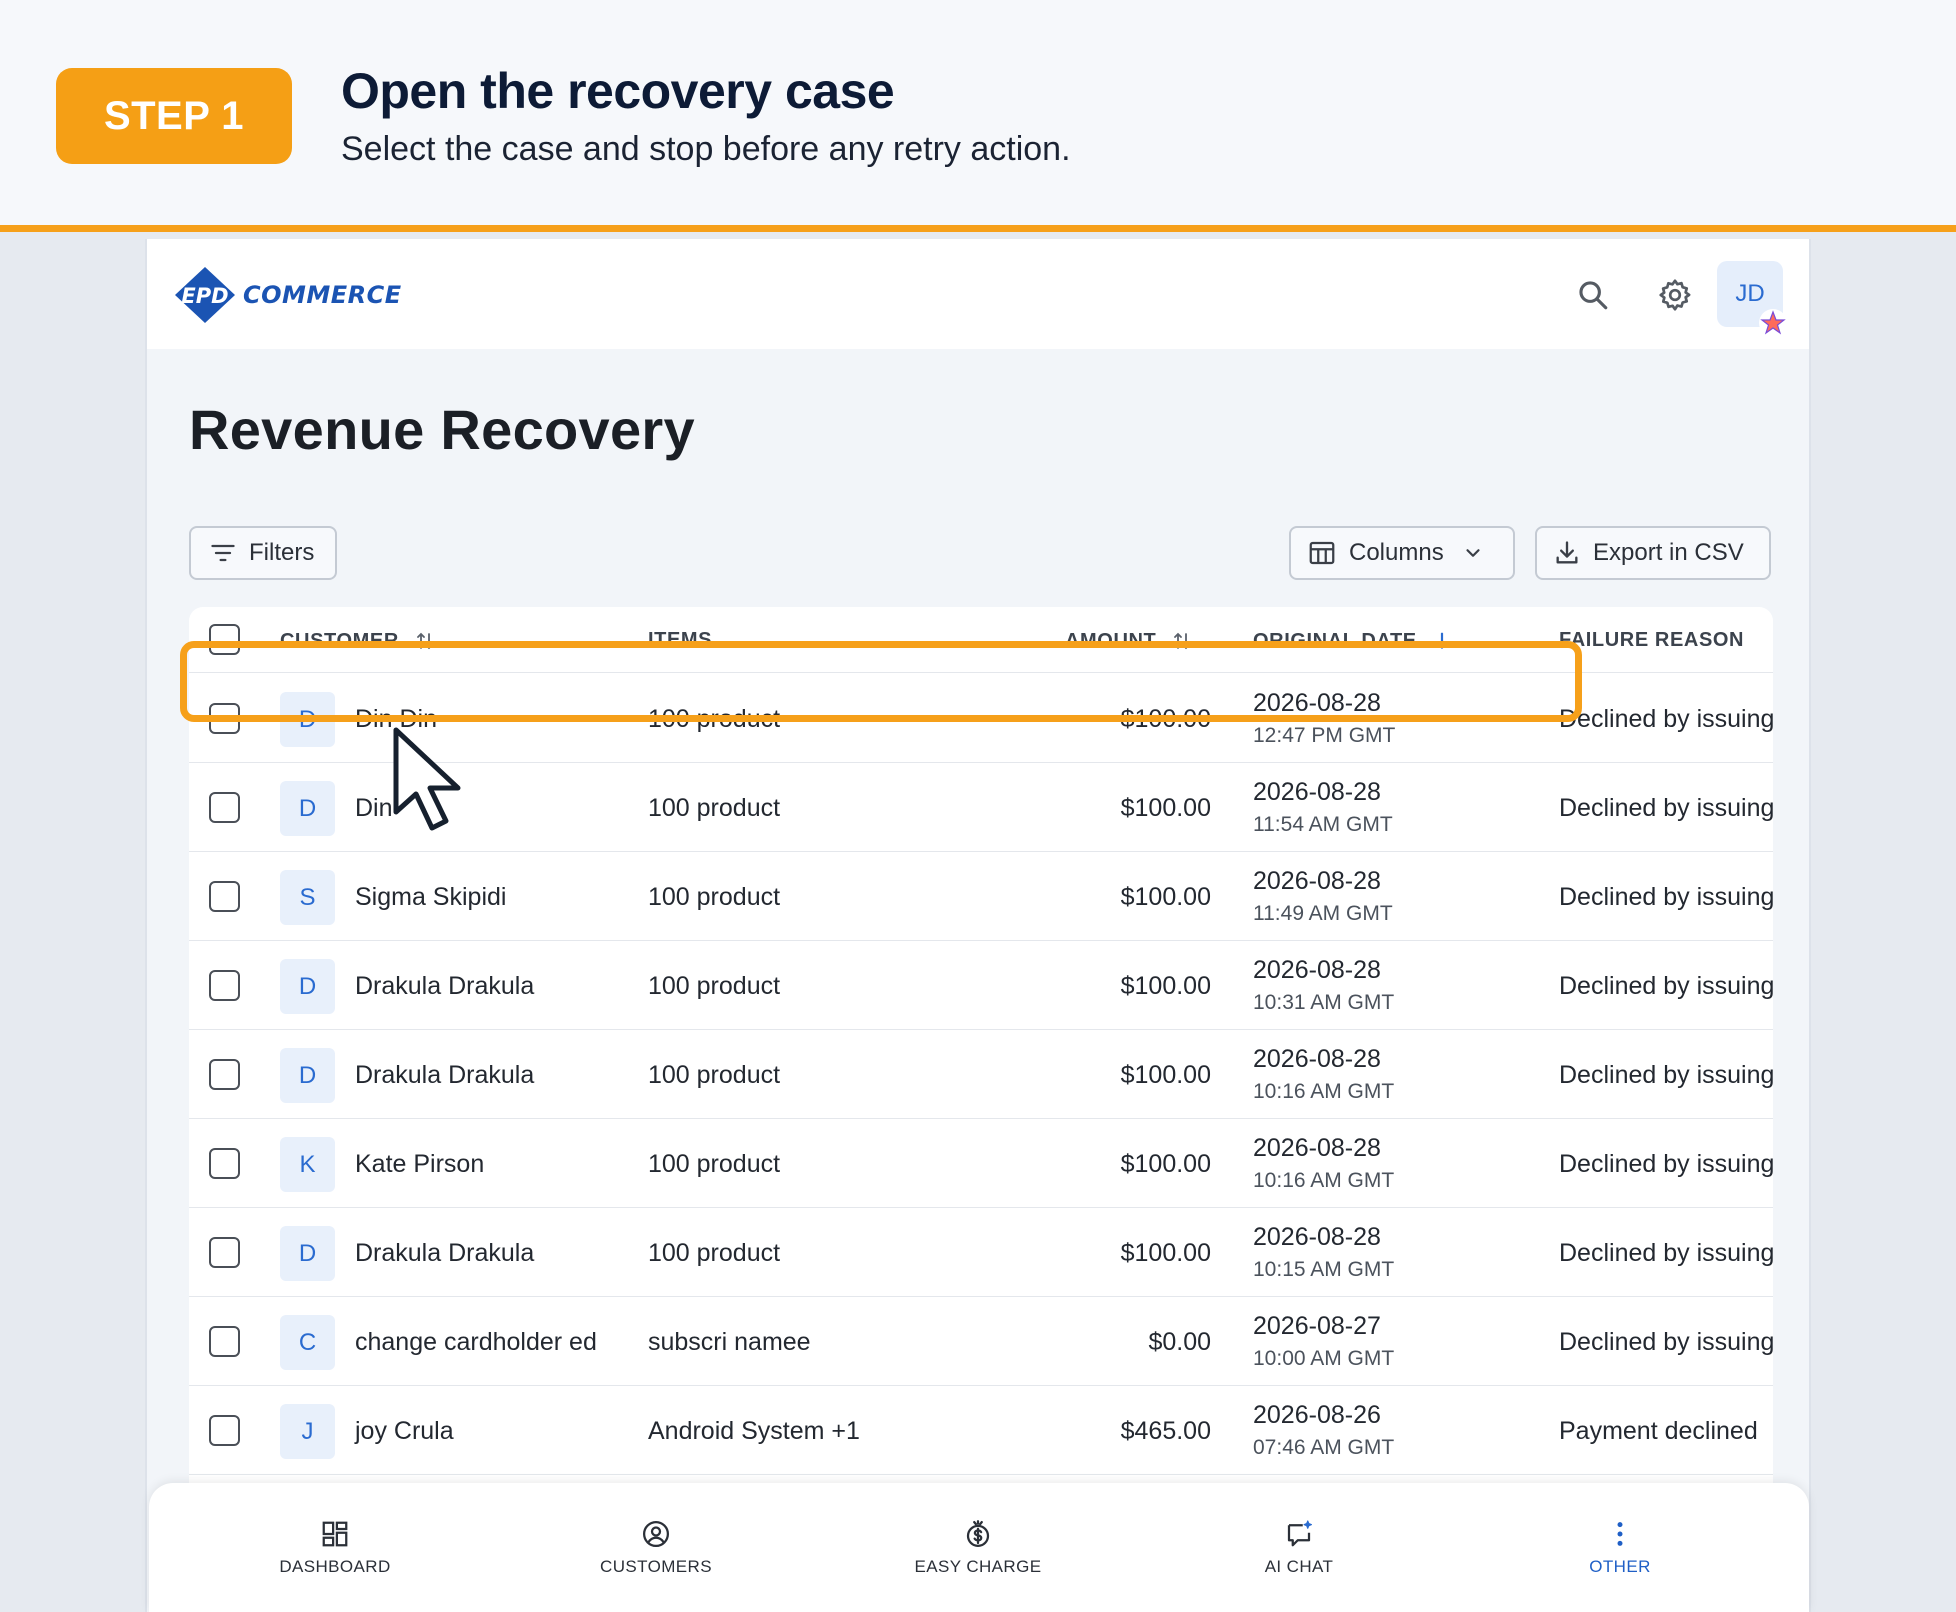  Describe the element at coordinates (1322, 553) in the screenshot. I see `columns-icon` at that location.